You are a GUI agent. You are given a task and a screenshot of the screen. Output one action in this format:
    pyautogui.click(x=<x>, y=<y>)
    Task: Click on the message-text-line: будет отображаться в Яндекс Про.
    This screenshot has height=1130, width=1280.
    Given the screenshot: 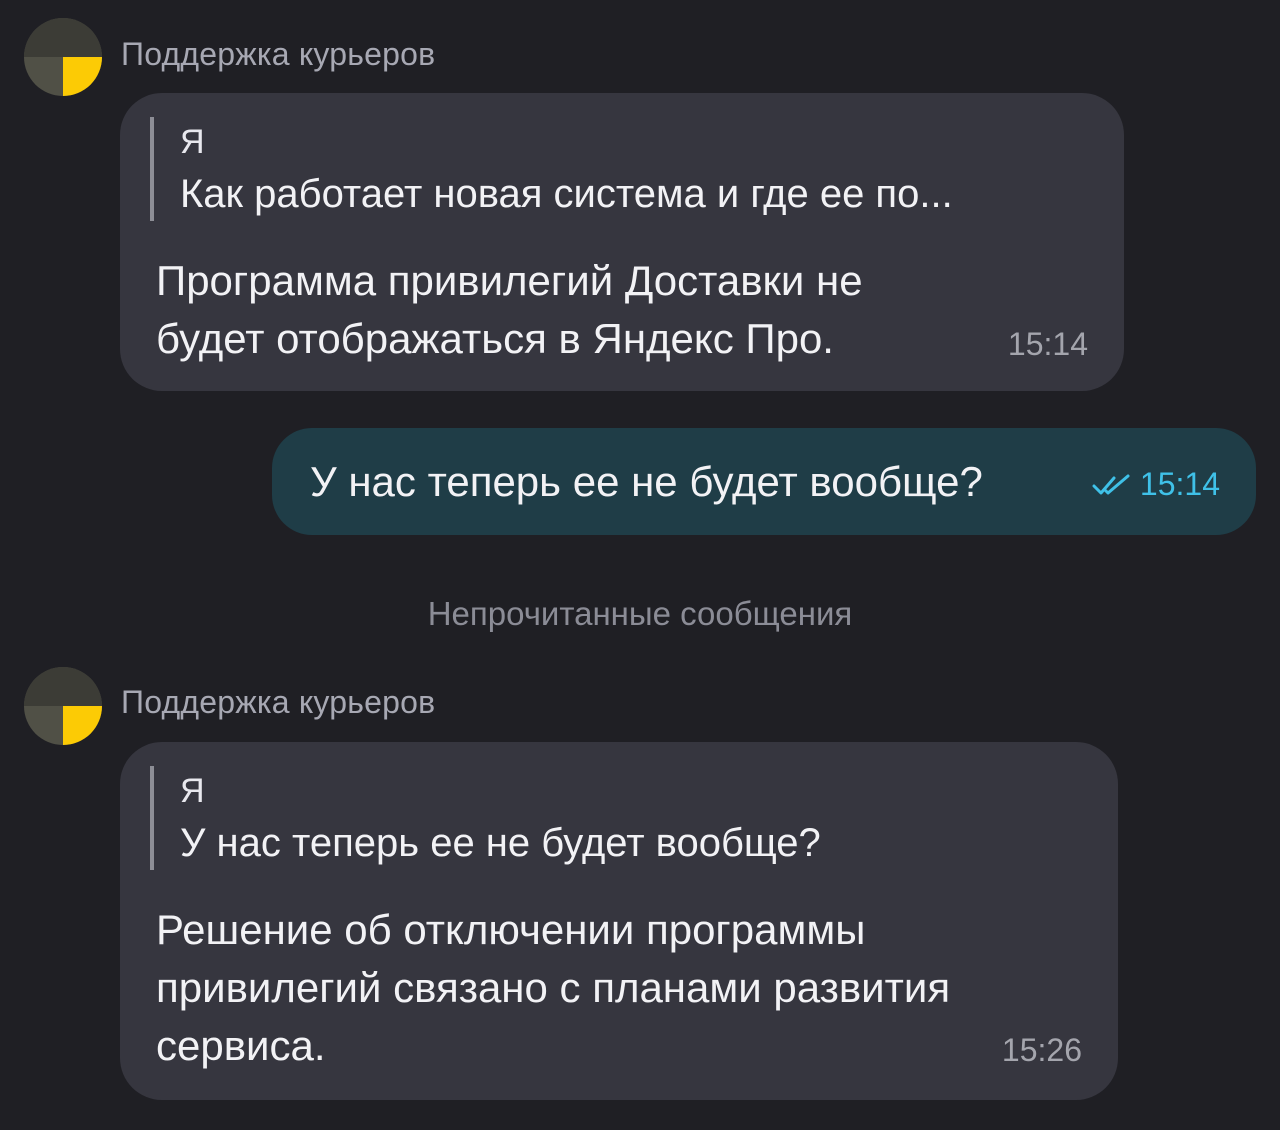 What is the action you would take?
    pyautogui.click(x=495, y=338)
    